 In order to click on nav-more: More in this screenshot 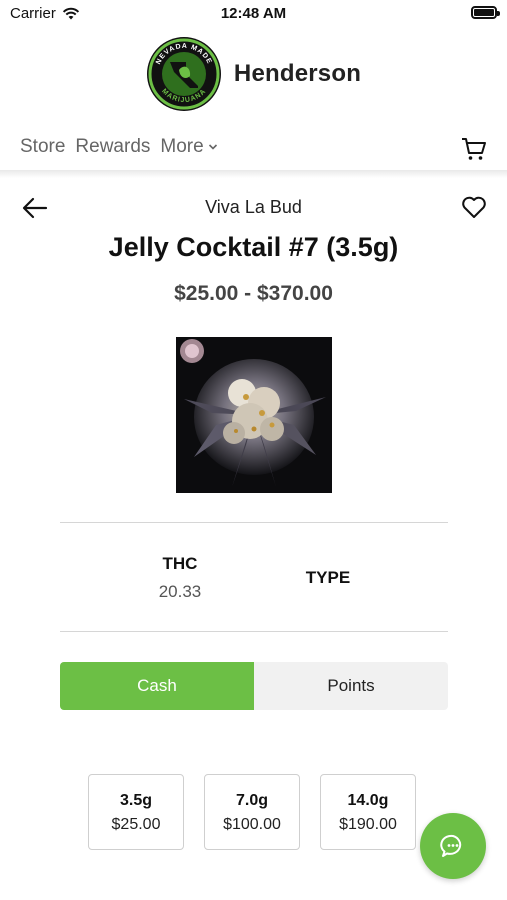, I will do `click(188, 147)`.